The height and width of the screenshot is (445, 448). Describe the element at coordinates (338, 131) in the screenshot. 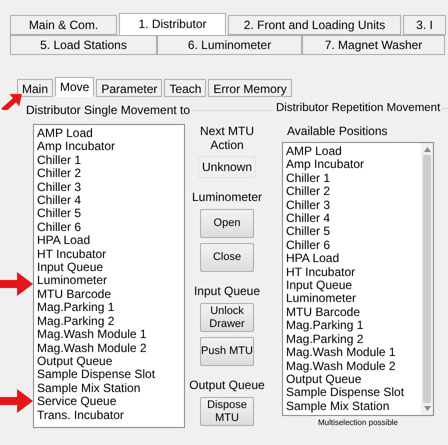

I see `list-label: Available Positions` at that location.